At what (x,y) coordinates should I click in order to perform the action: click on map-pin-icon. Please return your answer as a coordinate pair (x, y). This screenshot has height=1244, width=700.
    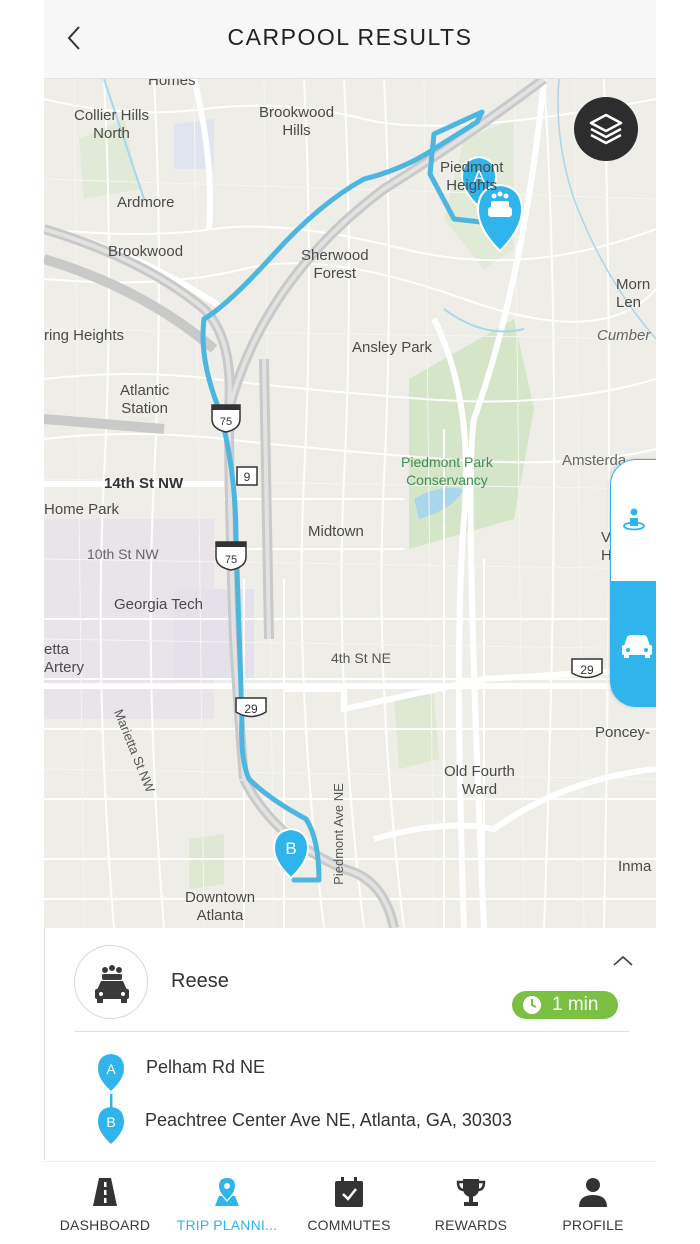
    Looking at the image, I should click on (227, 1192).